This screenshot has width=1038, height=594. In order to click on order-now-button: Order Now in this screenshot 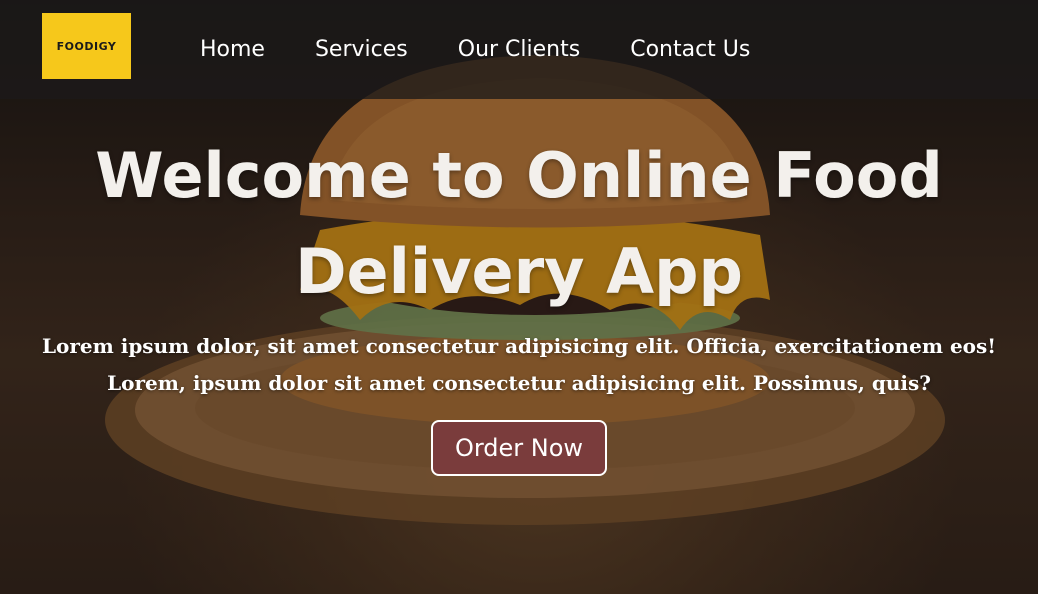, I will do `click(519, 448)`.